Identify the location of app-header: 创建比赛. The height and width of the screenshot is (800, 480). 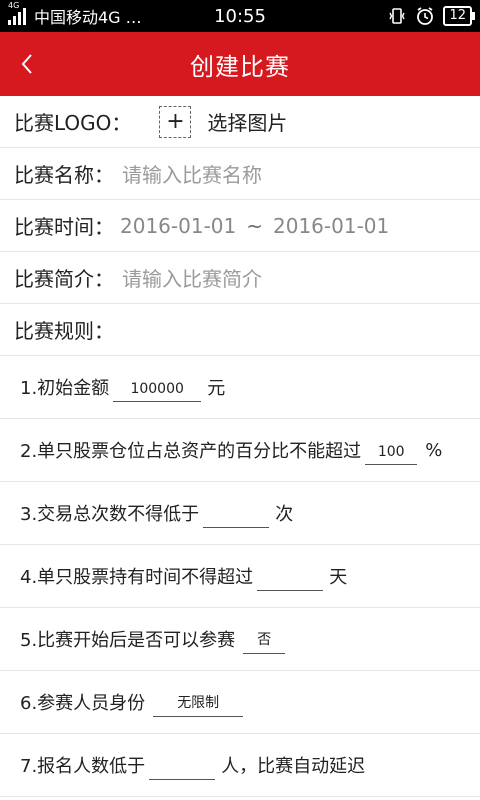
(240, 64).